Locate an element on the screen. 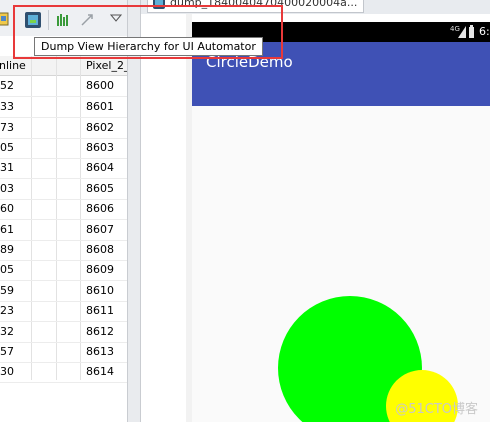  device-port-cell: 8610 is located at coordinates (100, 290).